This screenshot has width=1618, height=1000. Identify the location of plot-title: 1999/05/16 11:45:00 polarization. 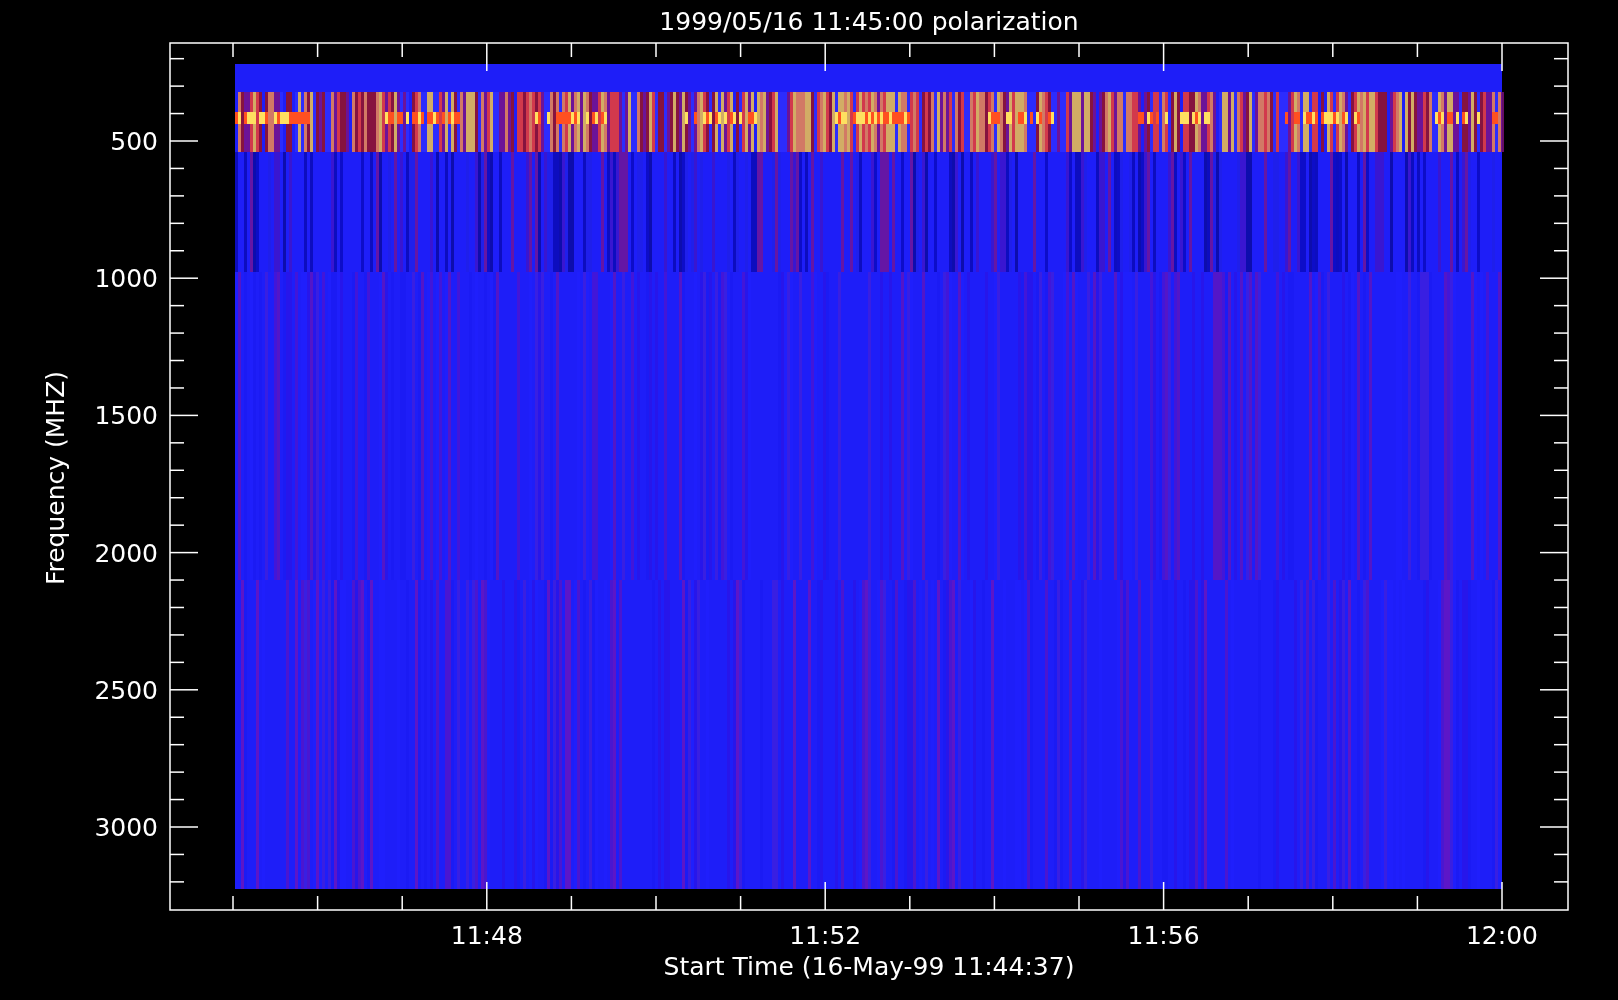
(869, 21).